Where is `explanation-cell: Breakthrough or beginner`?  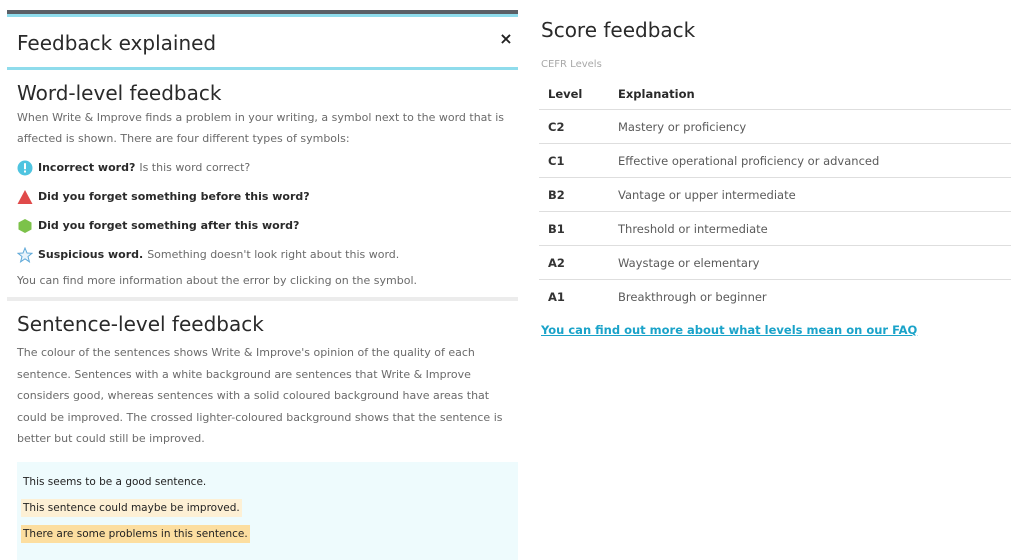
explanation-cell: Breakthrough or beginner is located at coordinates (814, 296).